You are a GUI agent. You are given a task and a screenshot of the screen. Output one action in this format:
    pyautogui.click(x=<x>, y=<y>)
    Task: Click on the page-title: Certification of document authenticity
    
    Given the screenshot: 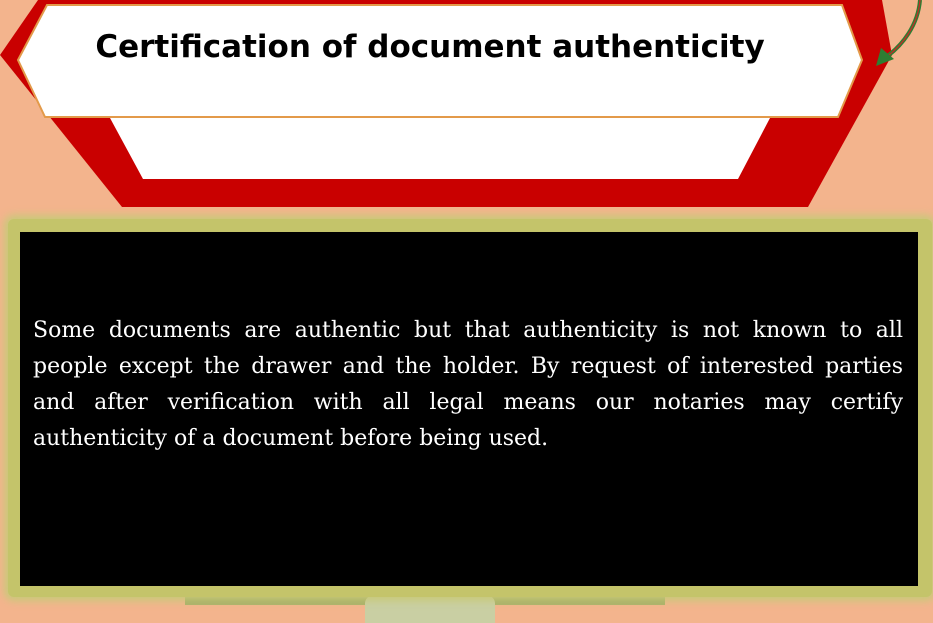 What is the action you would take?
    pyautogui.click(x=430, y=47)
    